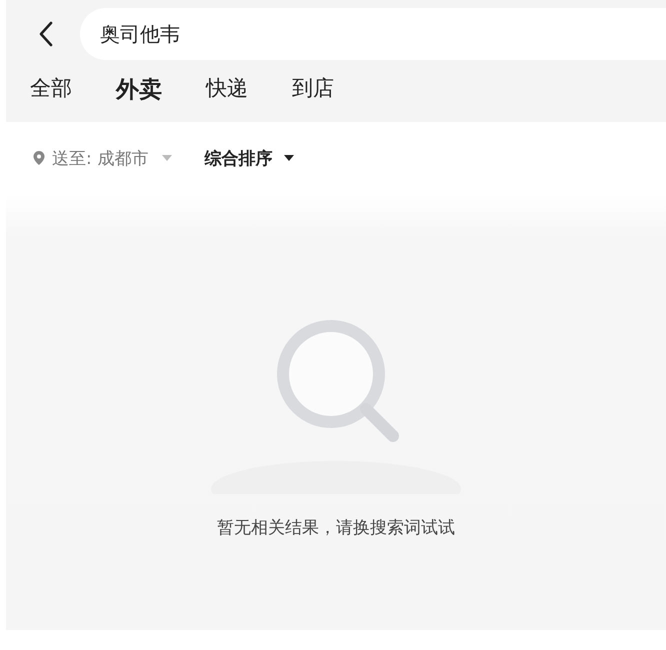 The height and width of the screenshot is (650, 666). Describe the element at coordinates (139, 89) in the screenshot. I see `tab: 外卖` at that location.